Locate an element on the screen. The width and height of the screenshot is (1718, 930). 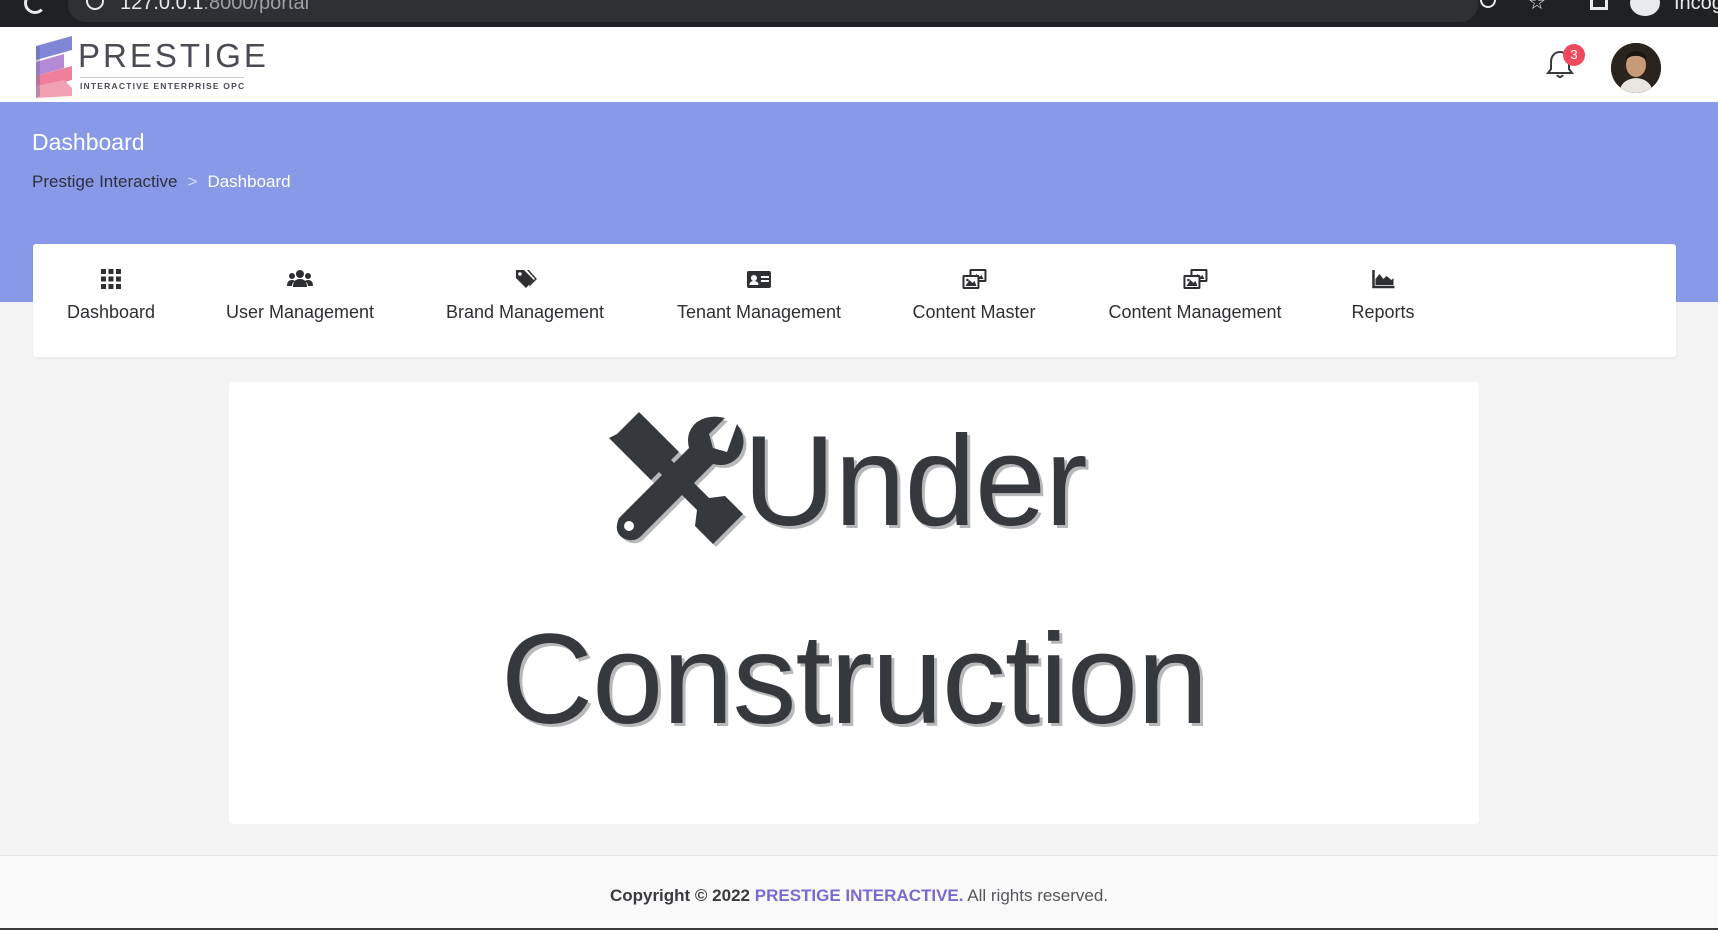
nav-label: Dashboard is located at coordinates (111, 312).